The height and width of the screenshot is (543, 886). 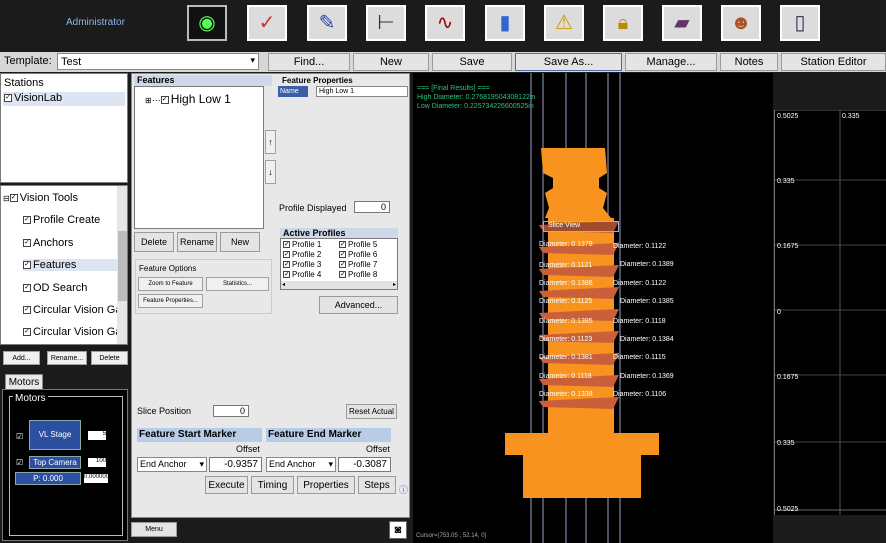 I want to click on tree-item: ✓ OD Search, so click(x=55, y=288).